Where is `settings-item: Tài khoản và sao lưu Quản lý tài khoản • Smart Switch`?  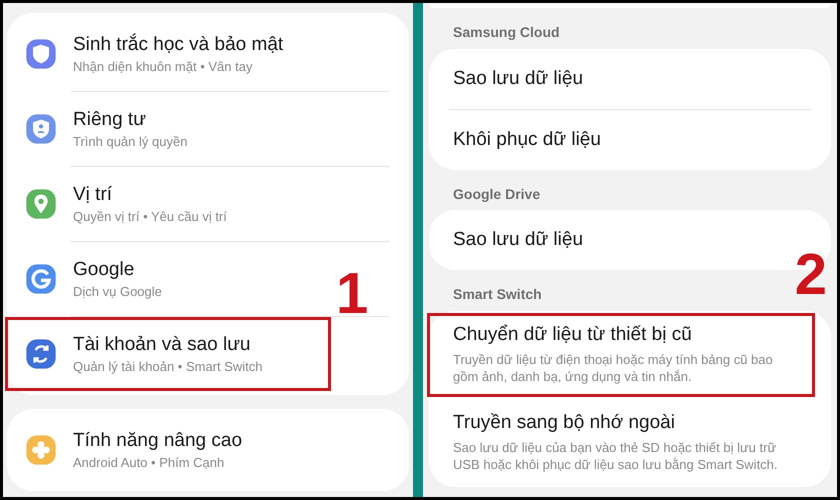 settings-item: Tài khoản và sao lưu Quản lý tài khoản • Smart Switch is located at coordinates (168, 354).